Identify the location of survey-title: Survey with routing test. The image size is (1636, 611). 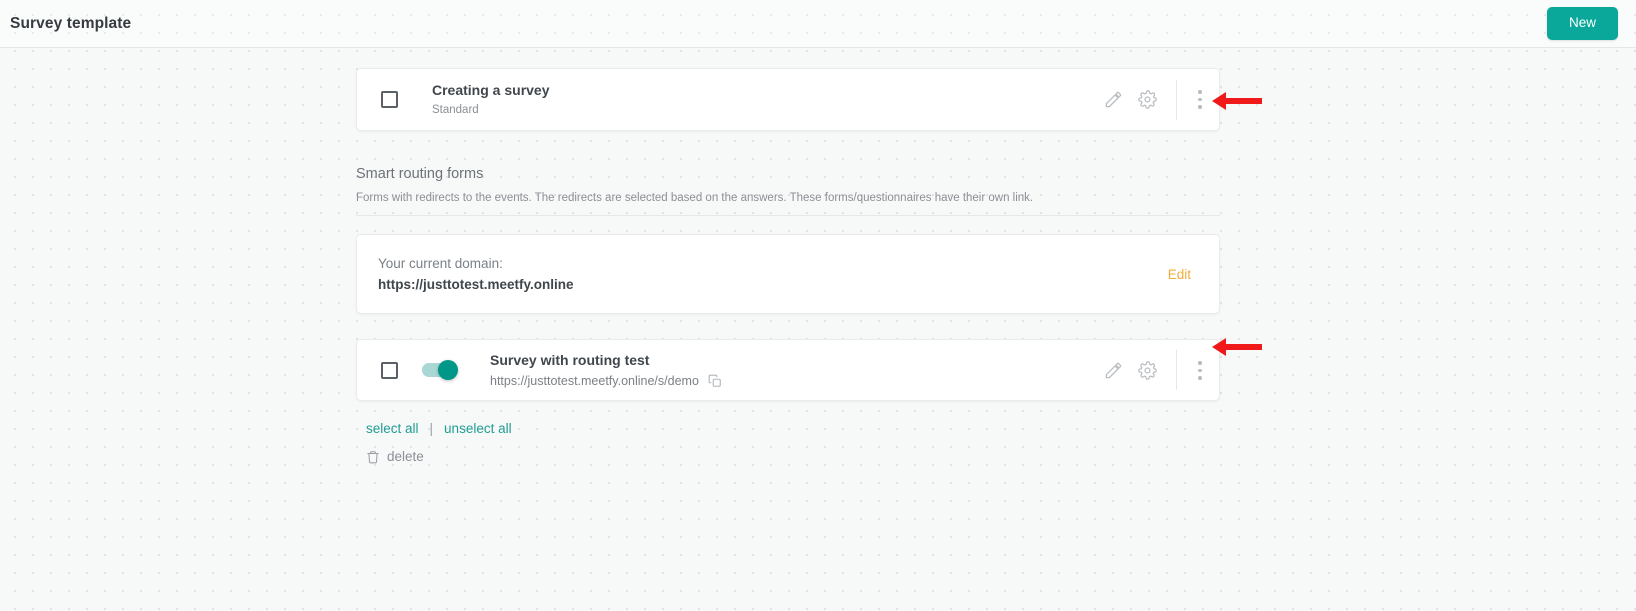
(570, 359).